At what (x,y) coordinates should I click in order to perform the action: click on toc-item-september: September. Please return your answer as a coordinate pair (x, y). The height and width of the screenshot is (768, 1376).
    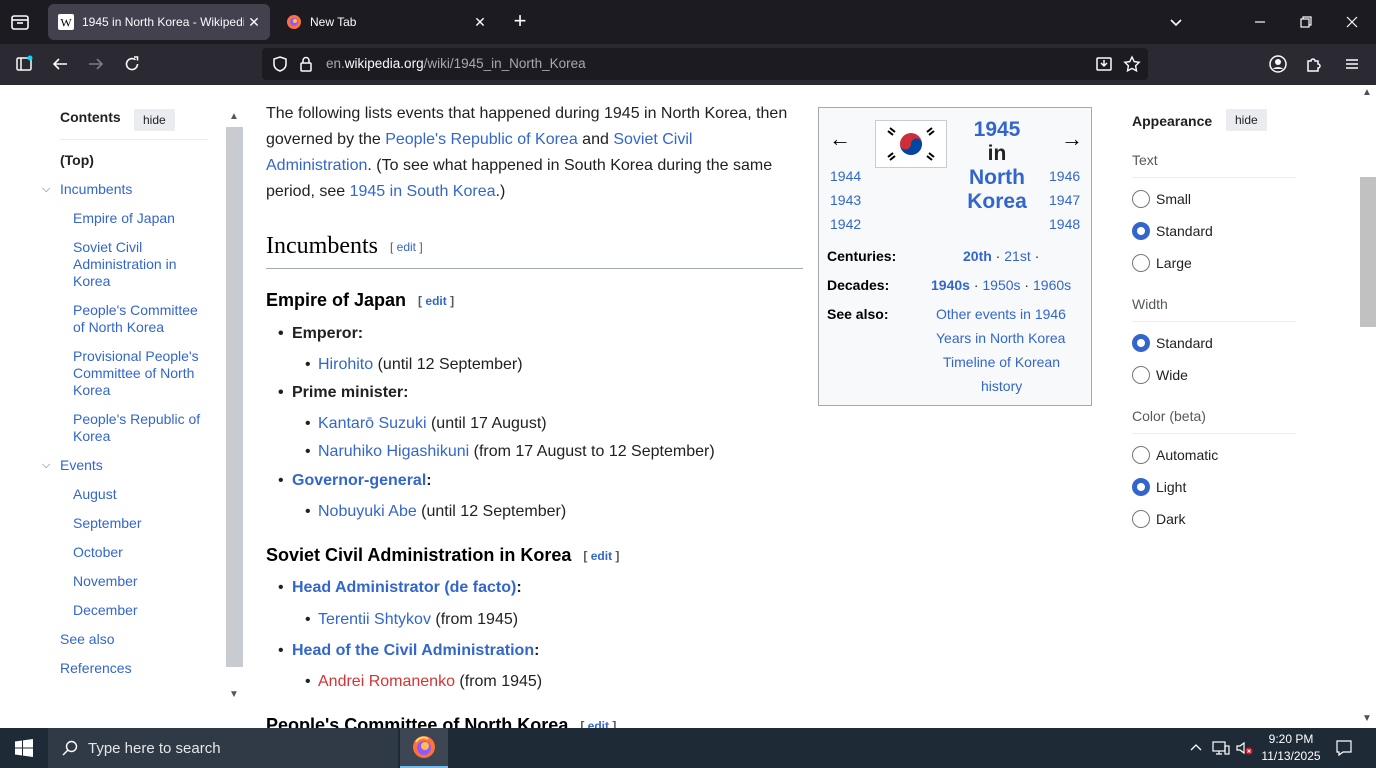
    Looking at the image, I should click on (107, 523).